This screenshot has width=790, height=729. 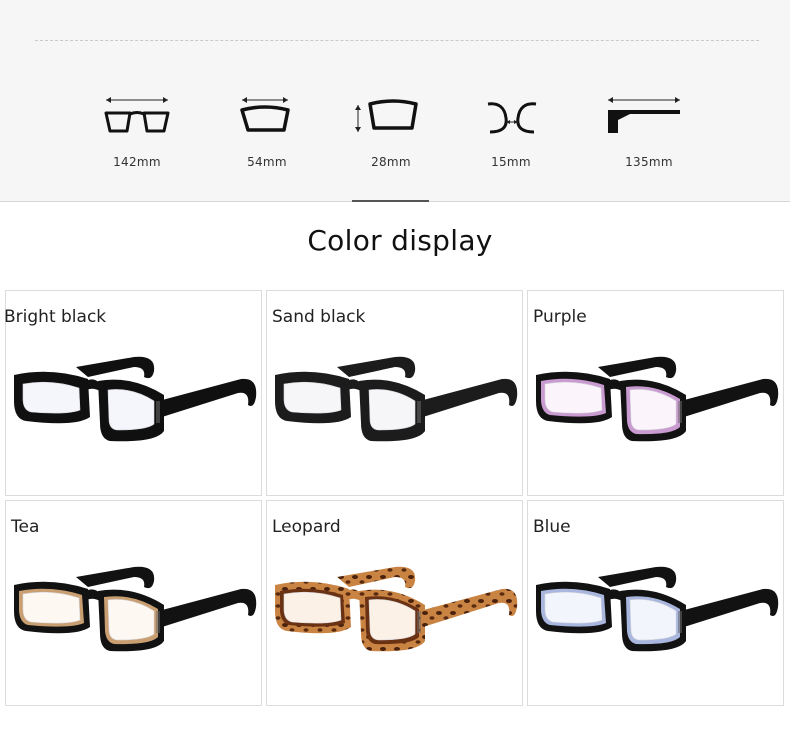 What do you see at coordinates (267, 162) in the screenshot?
I see `dimension-value: 54mm` at bounding box center [267, 162].